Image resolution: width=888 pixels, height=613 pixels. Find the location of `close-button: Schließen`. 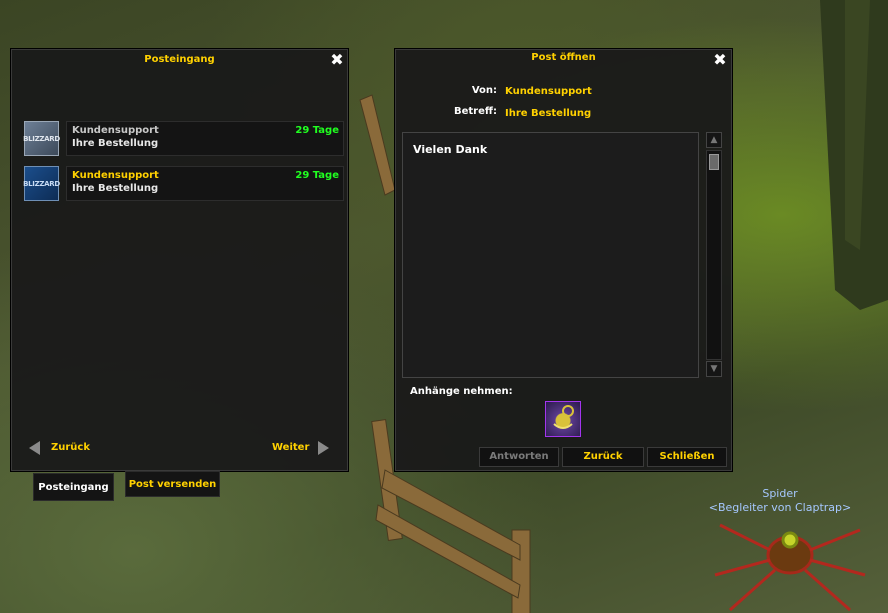

close-button: Schließen is located at coordinates (687, 457).